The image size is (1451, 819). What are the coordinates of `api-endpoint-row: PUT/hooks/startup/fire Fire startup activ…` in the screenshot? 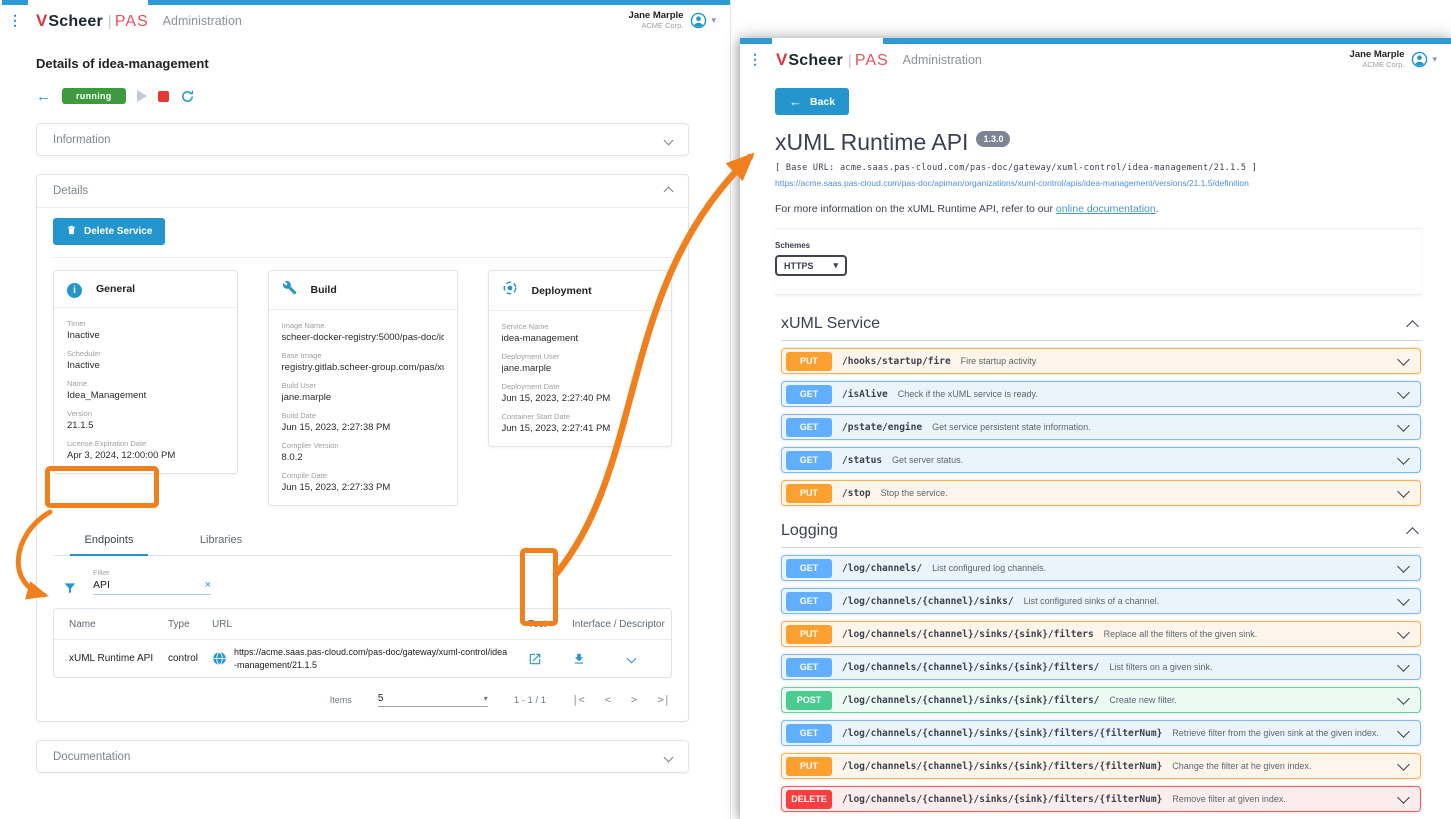 It's located at (1101, 361).